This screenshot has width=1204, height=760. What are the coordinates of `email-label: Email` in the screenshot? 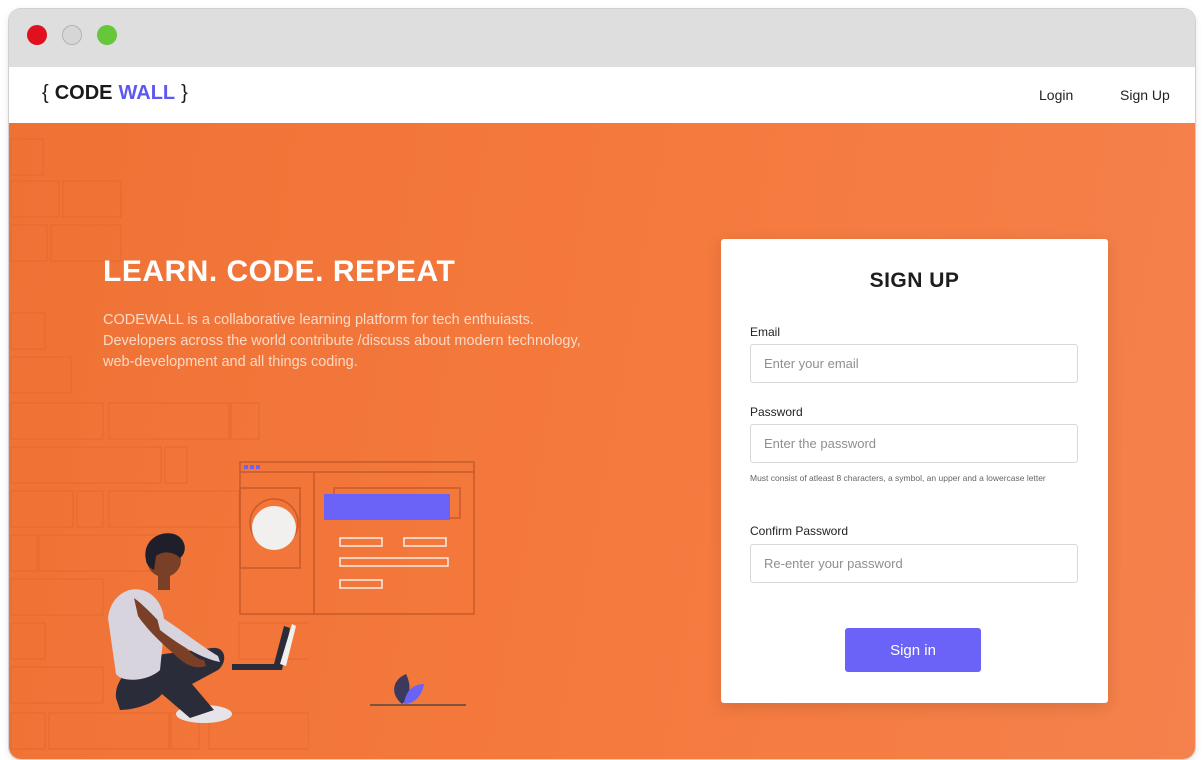 It's located at (765, 332).